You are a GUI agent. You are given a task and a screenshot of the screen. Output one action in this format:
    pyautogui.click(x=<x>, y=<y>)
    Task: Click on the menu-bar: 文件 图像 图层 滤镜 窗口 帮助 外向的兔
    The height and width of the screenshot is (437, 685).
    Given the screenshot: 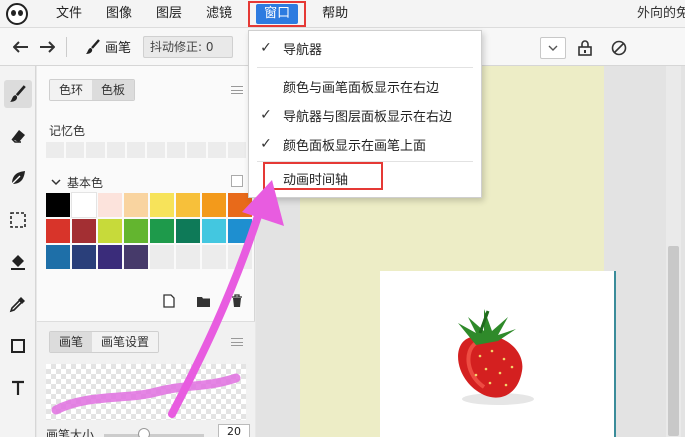 What is the action you would take?
    pyautogui.click(x=342, y=14)
    